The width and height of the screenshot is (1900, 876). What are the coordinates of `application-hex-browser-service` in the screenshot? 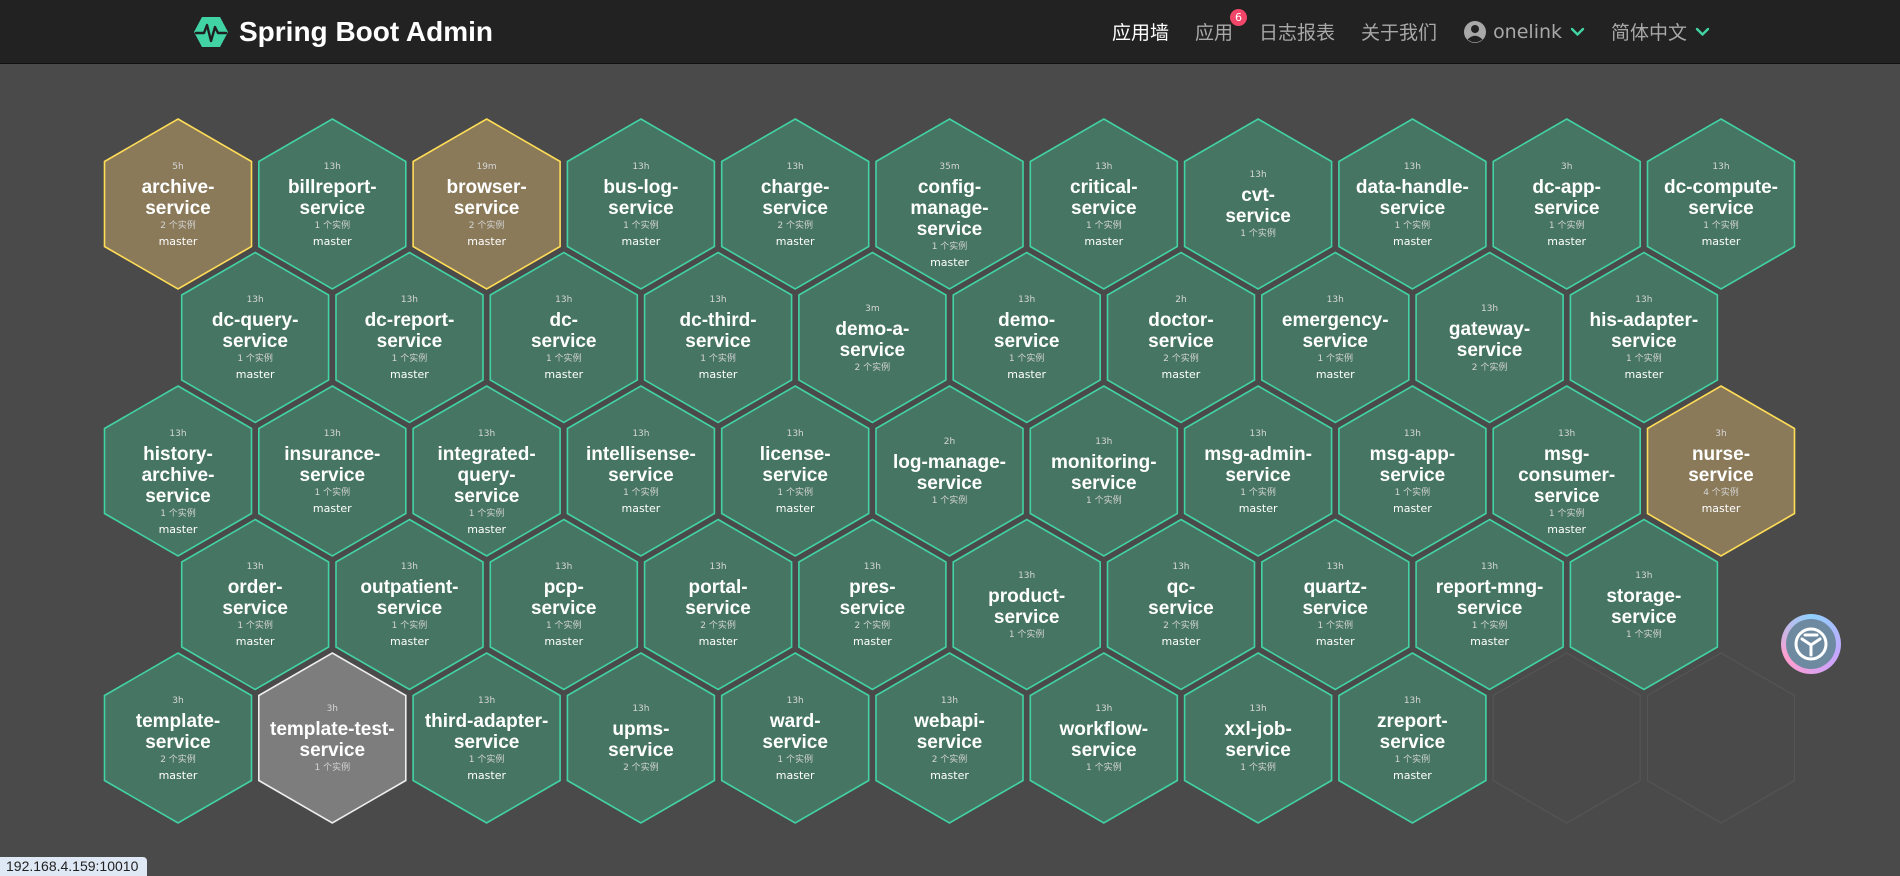 It's located at (486, 204).